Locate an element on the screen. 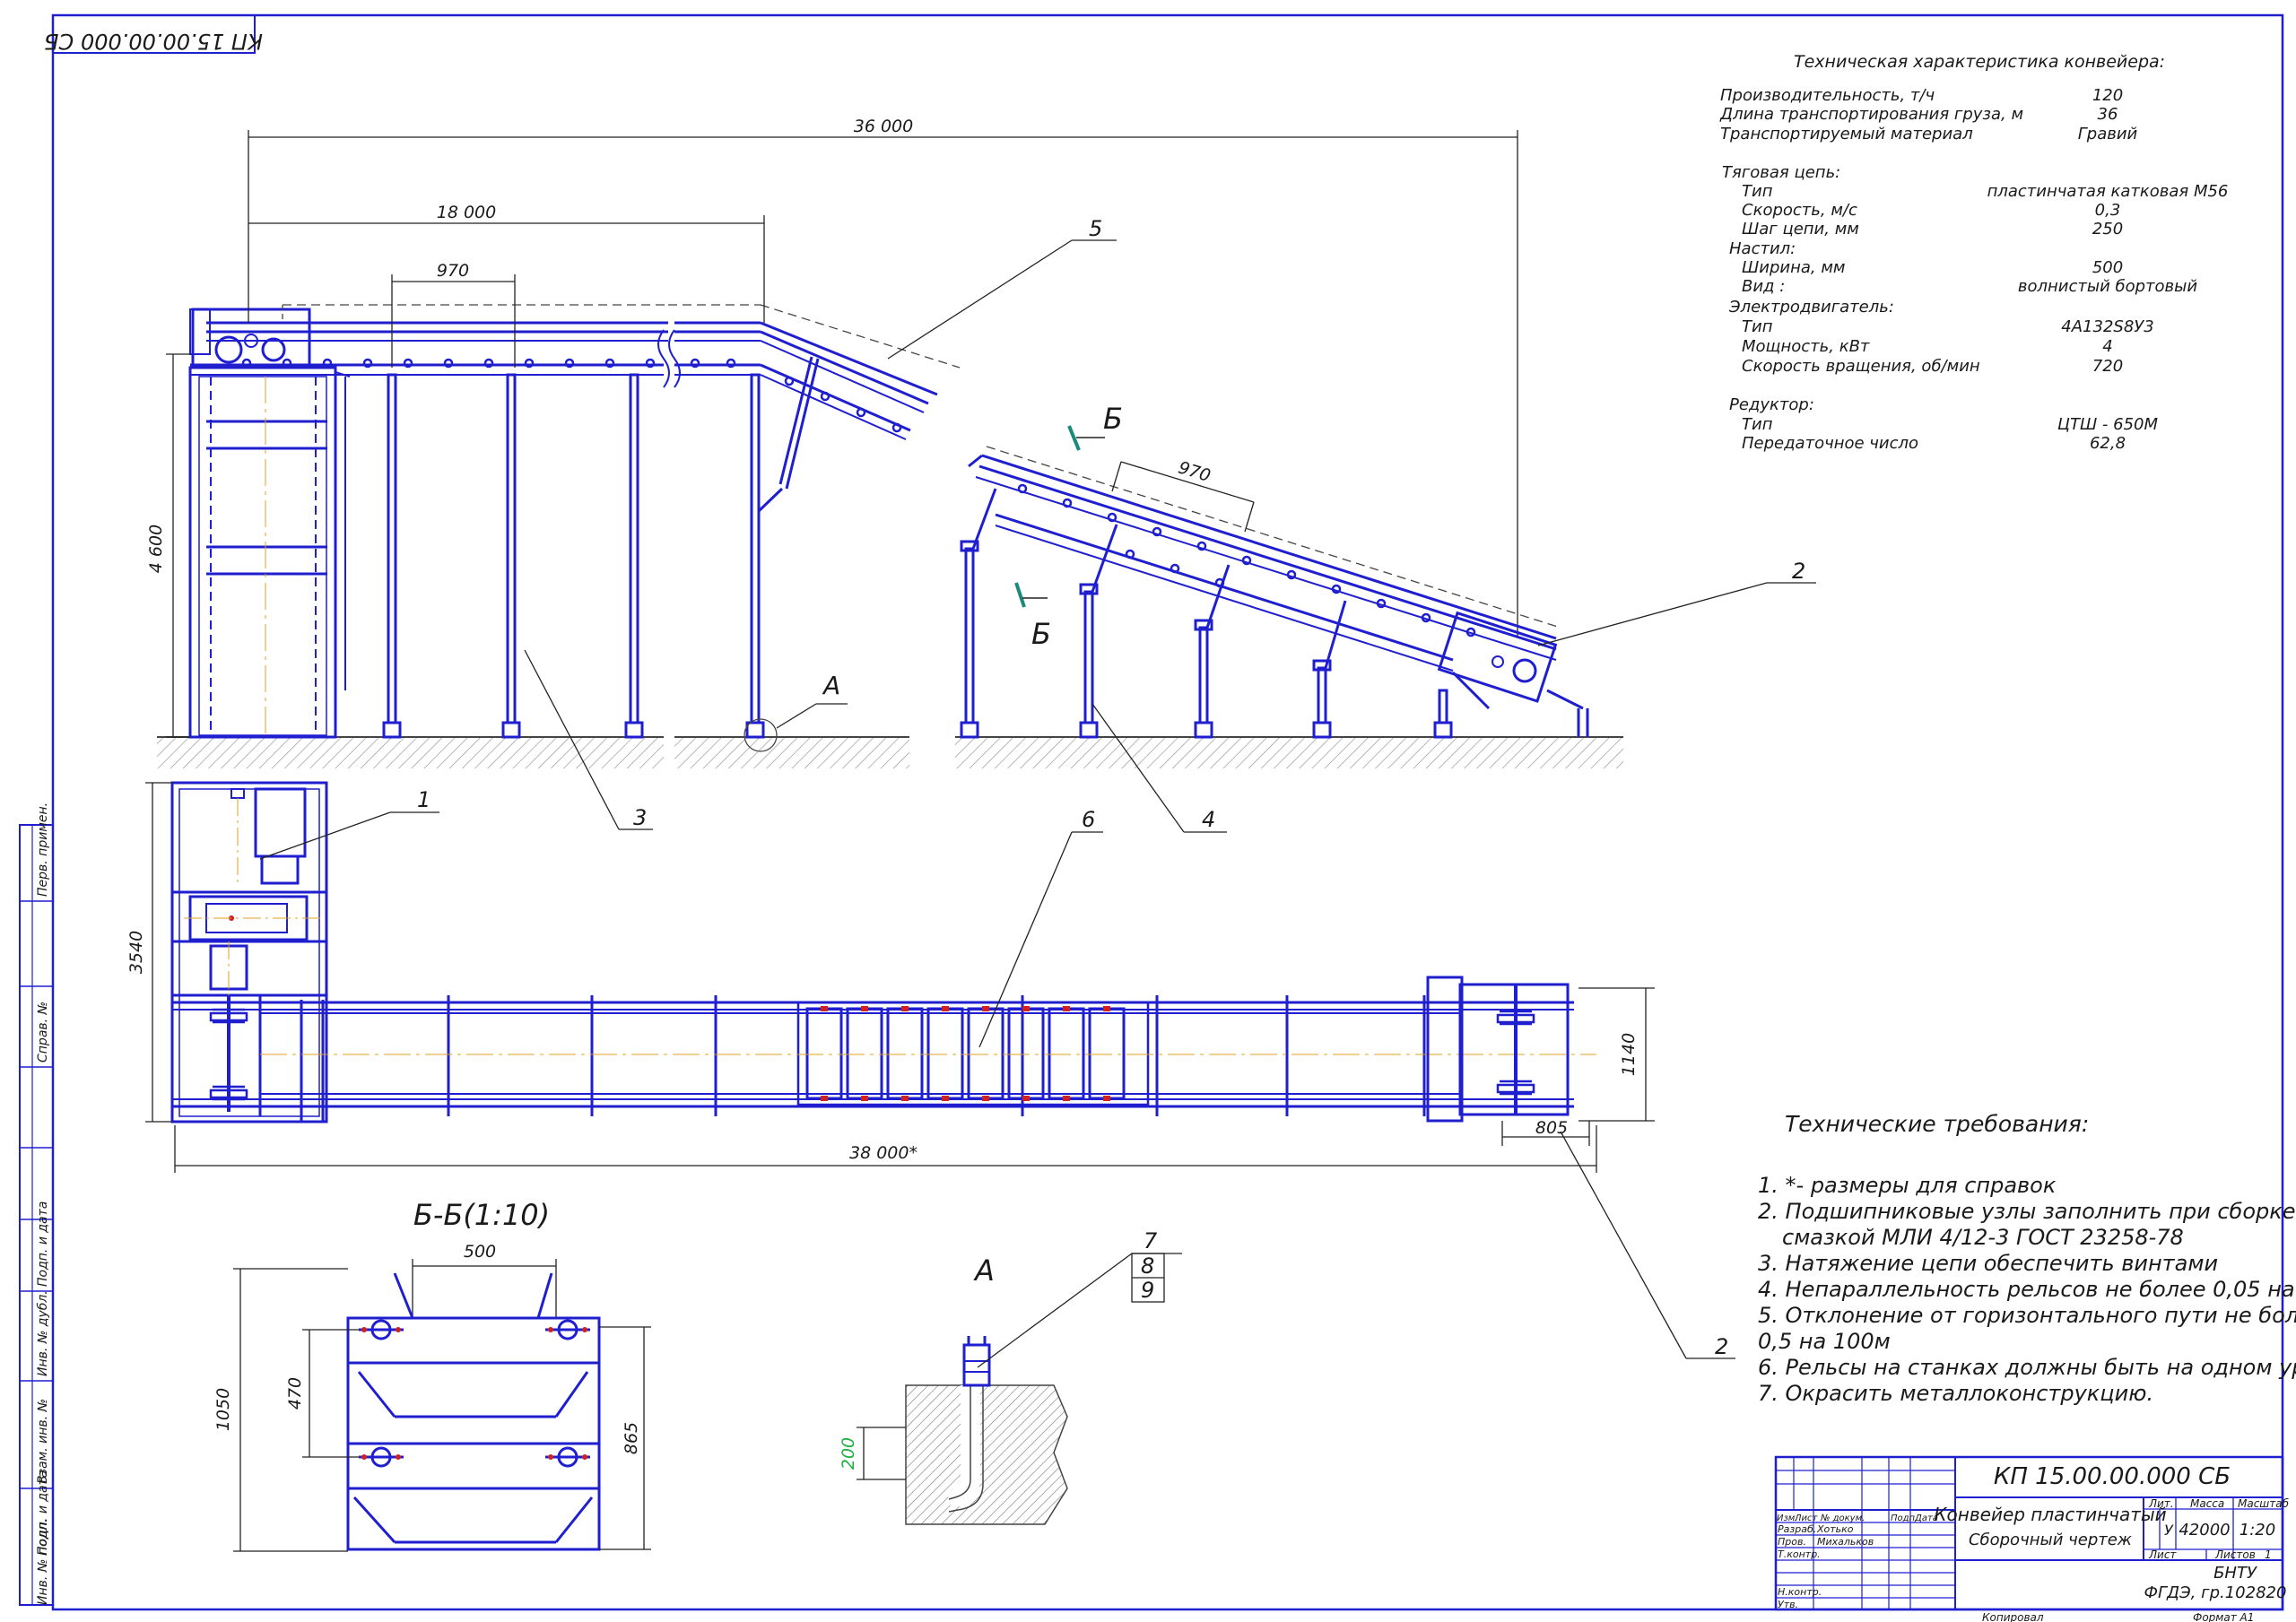 Image resolution: width=2296 pixels, height=1622 pixels. svg-text: Т.контр. is located at coordinates (1799, 1554).